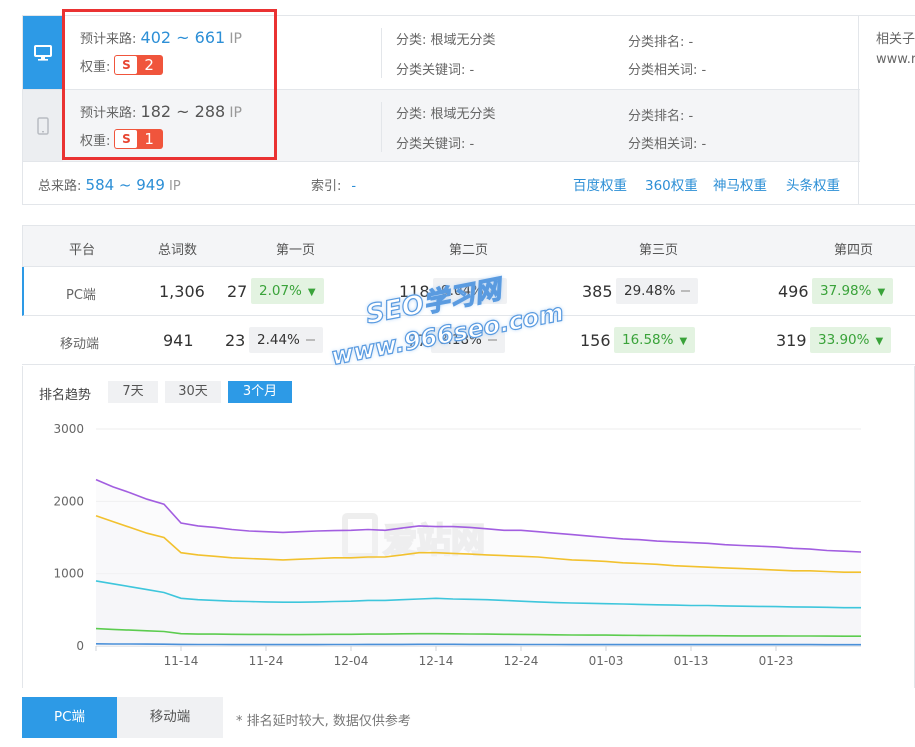 The image size is (915, 747). What do you see at coordinates (667, 144) in the screenshot?
I see `mobile-category-related: 分类相关词: -` at bounding box center [667, 144].